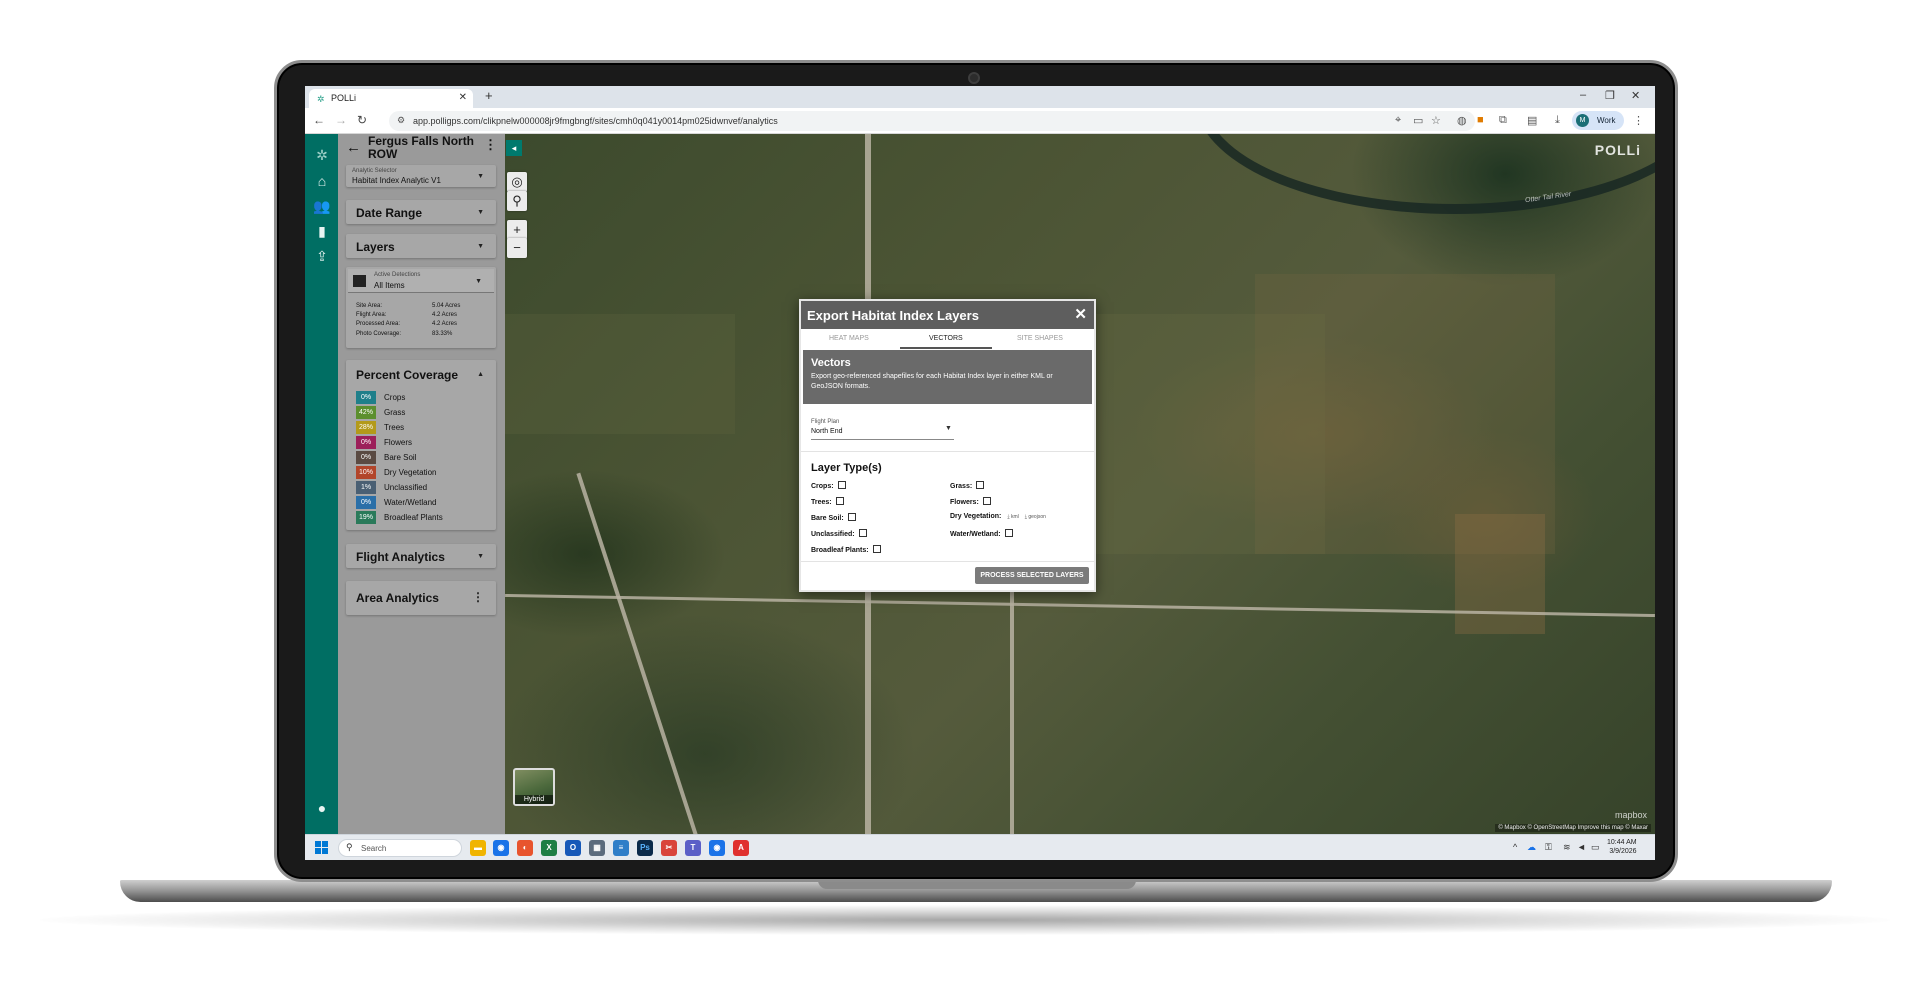 This screenshot has height=1008, width=1927. Describe the element at coordinates (514, 148) in the screenshot. I see `collapse-panel-icon: ◂` at that location.